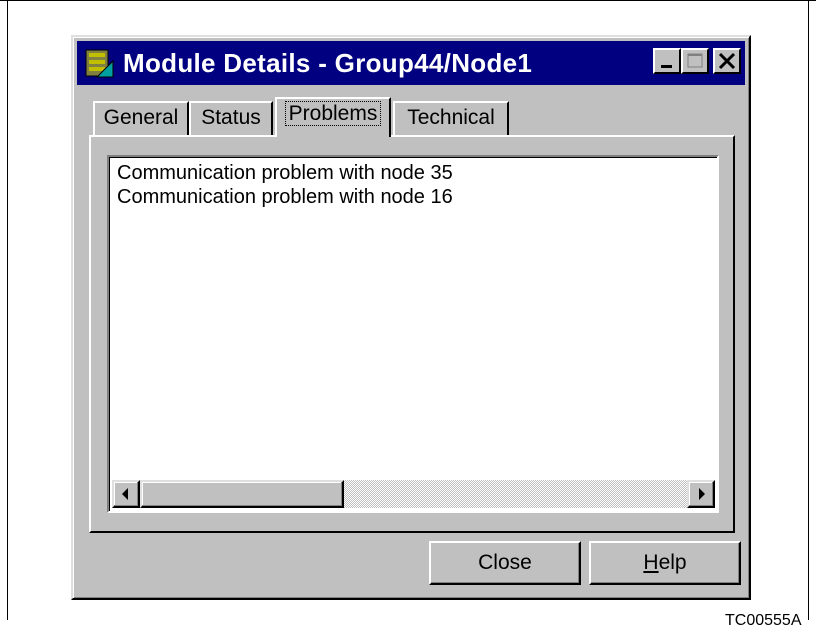  I want to click on close-window-button, so click(727, 61).